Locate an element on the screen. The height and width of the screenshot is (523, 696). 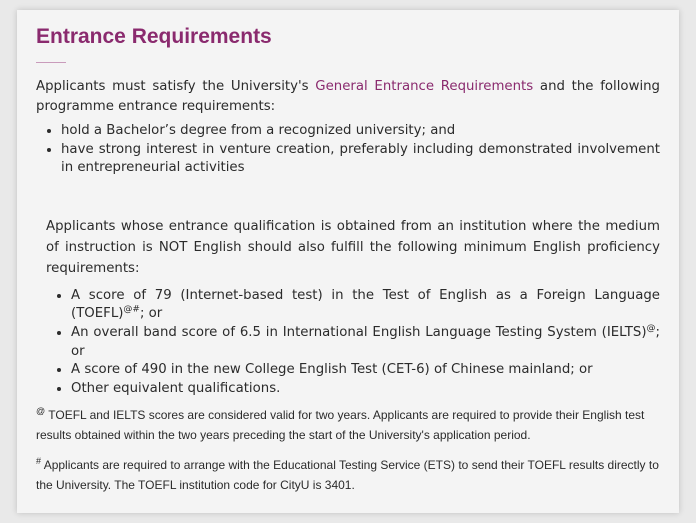
general-entrance-requirements-link: General Entrance Requirements is located at coordinates (424, 86).